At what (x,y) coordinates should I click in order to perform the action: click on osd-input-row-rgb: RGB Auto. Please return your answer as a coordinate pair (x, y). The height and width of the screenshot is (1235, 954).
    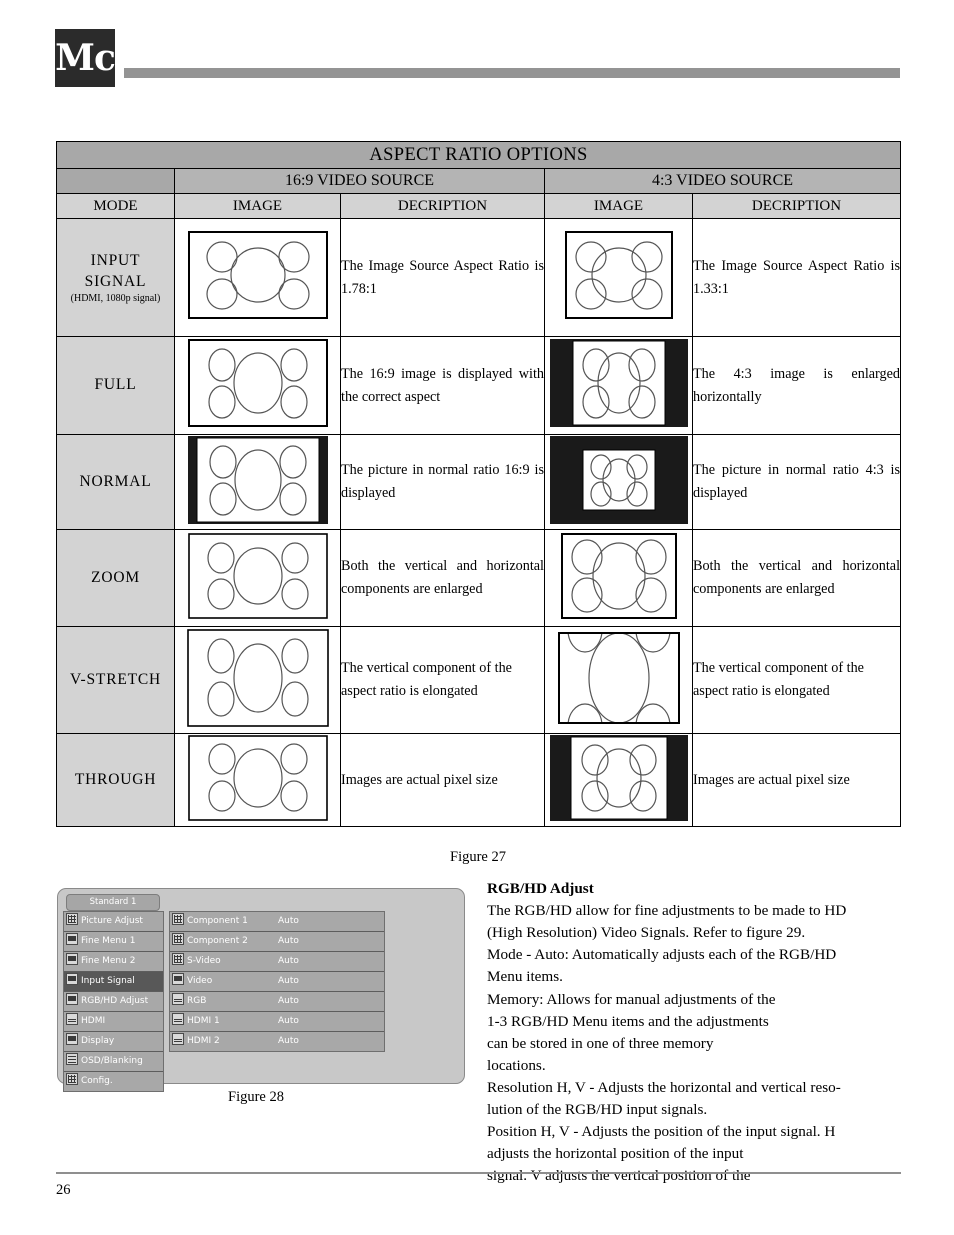
    Looking at the image, I should click on (277, 1002).